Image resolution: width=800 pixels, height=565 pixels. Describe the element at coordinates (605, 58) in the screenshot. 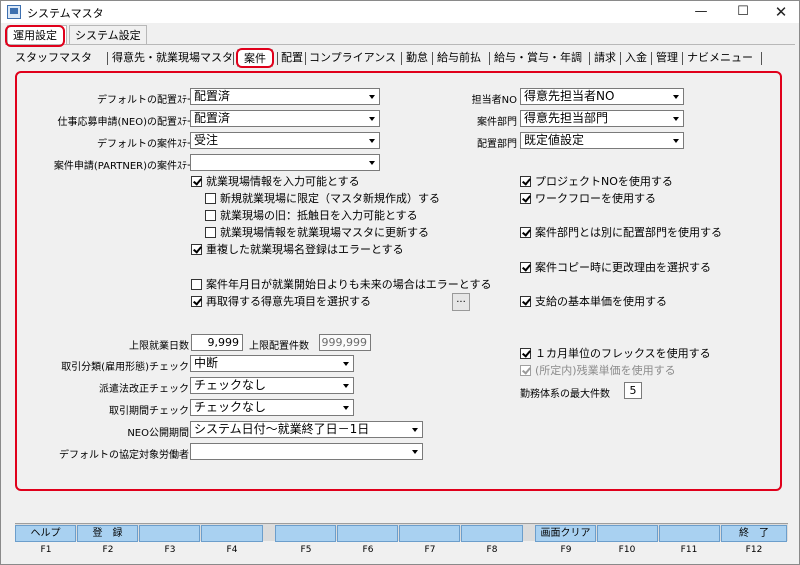

I see `tab-billing: 請求` at that location.